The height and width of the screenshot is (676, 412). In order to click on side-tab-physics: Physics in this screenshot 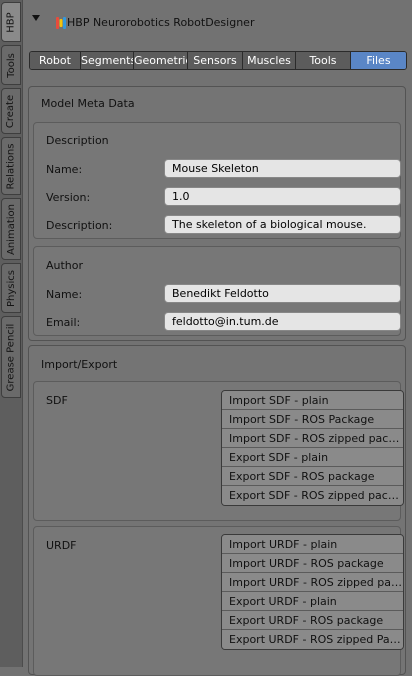, I will do `click(11, 288)`.